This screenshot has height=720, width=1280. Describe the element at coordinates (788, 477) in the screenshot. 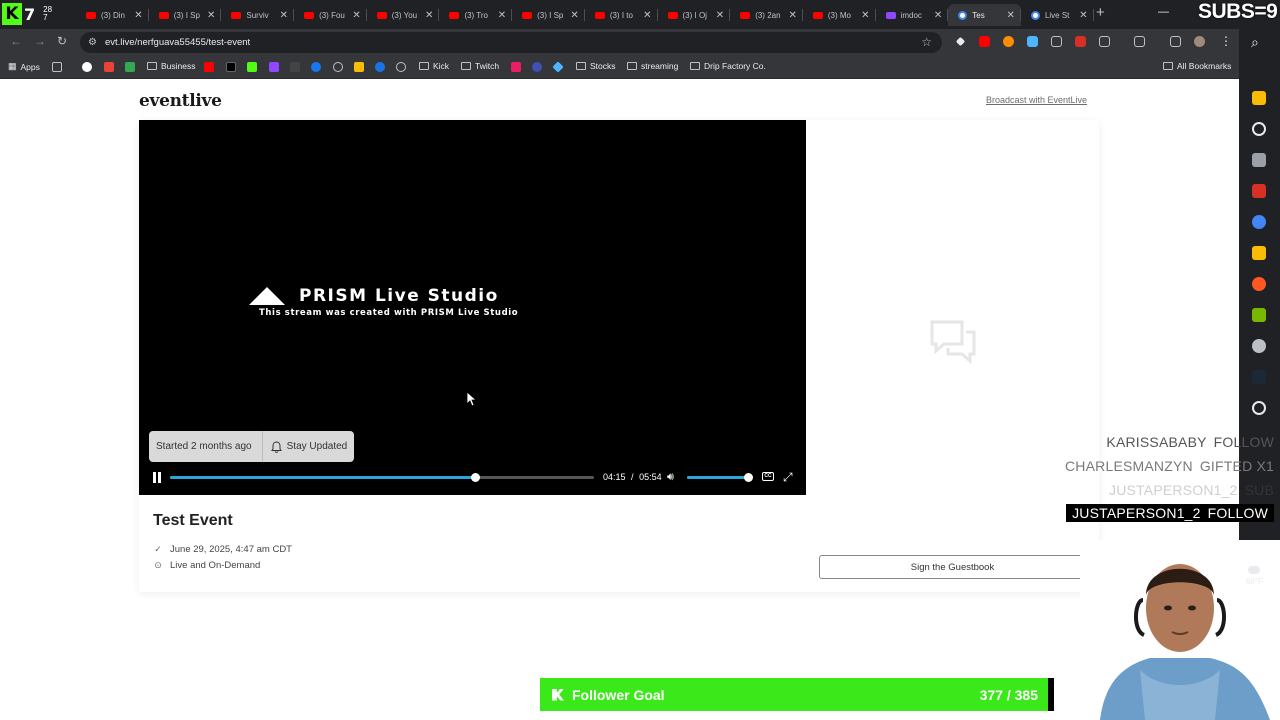

I see `fullscreen-icon: ⤢` at that location.